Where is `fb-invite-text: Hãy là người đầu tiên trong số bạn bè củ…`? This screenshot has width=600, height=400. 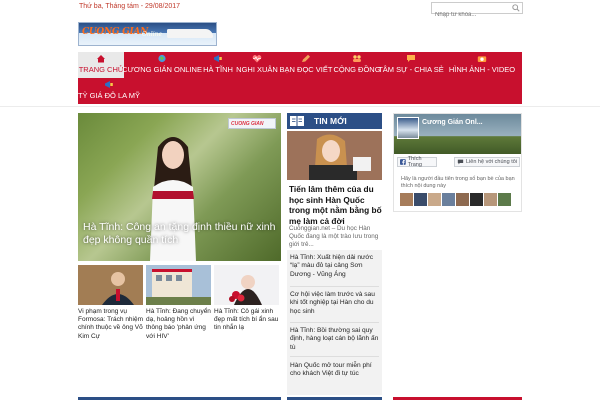
fb-invite-text: Hãy là người đầu tiên trong số bạn bè củ… is located at coordinates (458, 182).